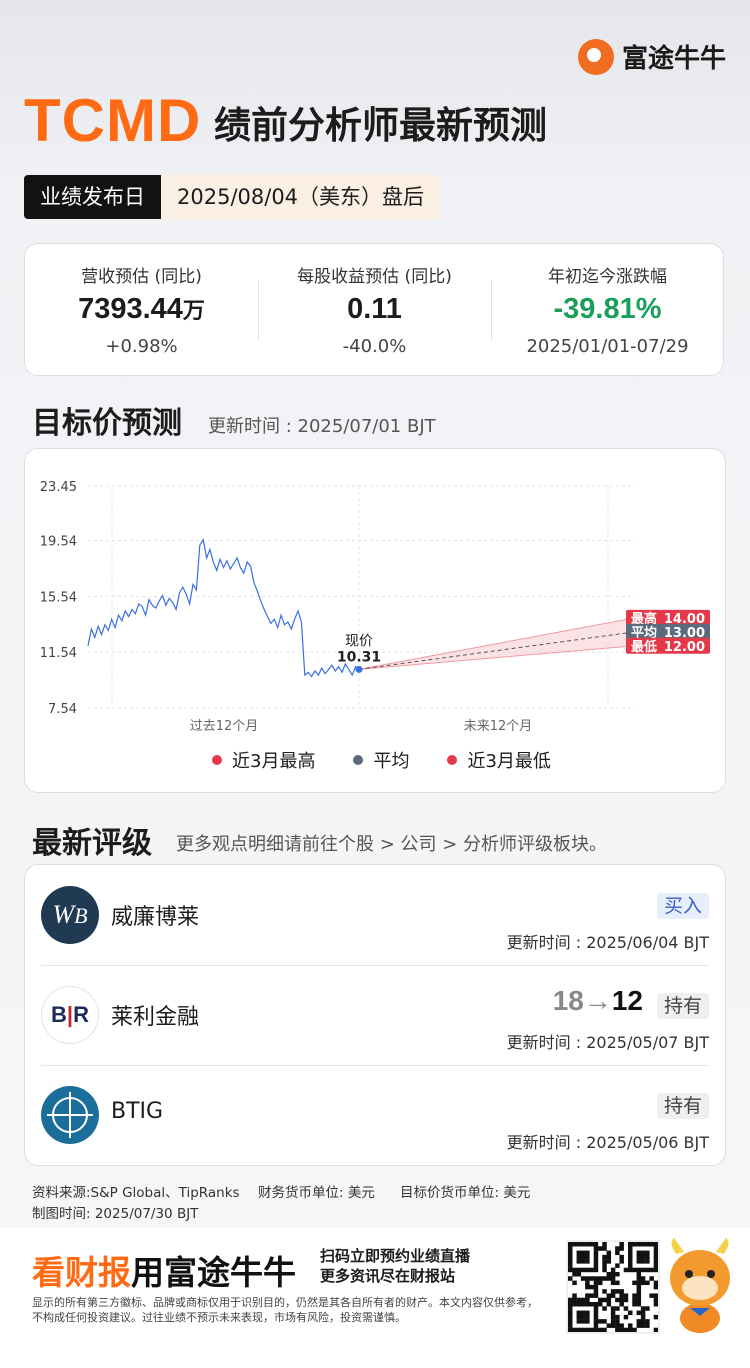 Image resolution: width=750 pixels, height=1368 pixels. What do you see at coordinates (375, 915) in the screenshot?
I see `rating-row: WB 威廉博莱 买入 更新时间 : 2025/06/04 BJT` at bounding box center [375, 915].